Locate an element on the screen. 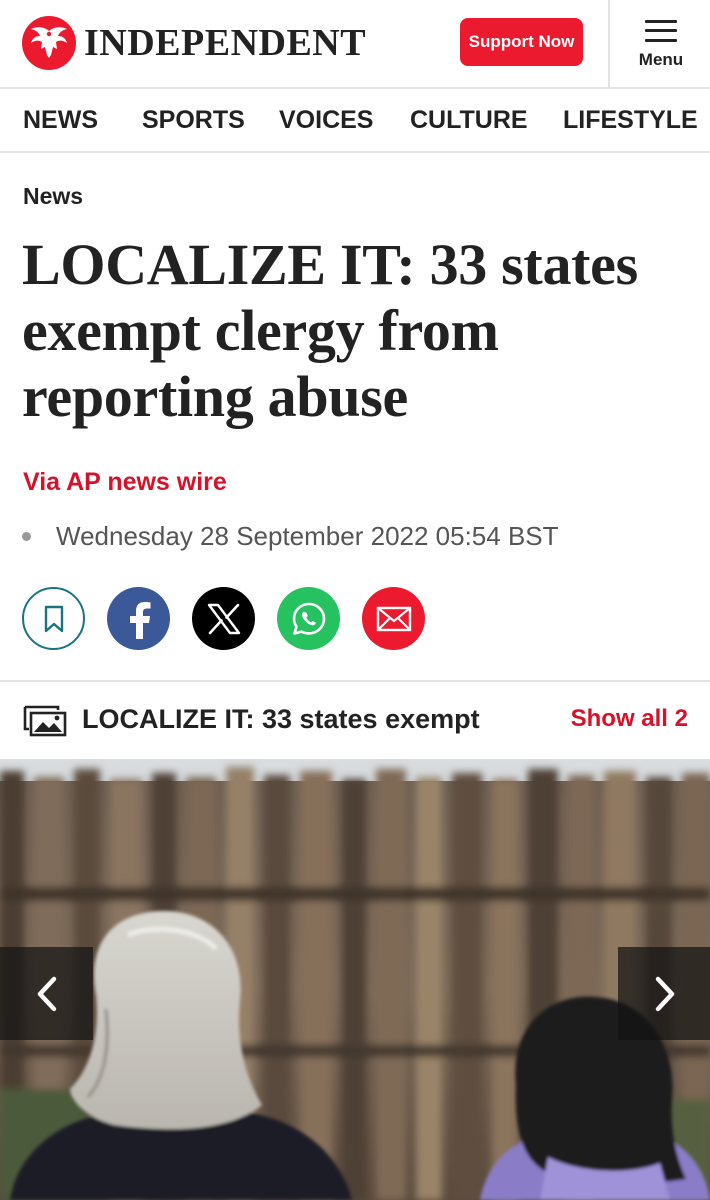 The height and width of the screenshot is (1200, 710). nav-item-news: NEWS is located at coordinates (60, 120).